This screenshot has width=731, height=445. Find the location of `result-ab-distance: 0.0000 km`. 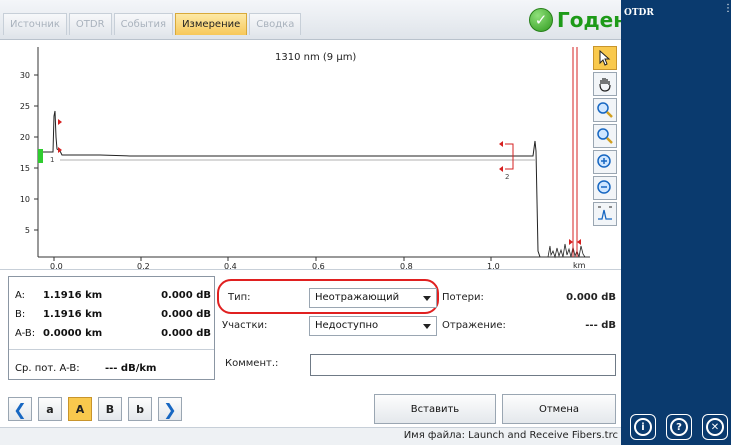

result-ab-distance: 0.0000 km is located at coordinates (73, 333).